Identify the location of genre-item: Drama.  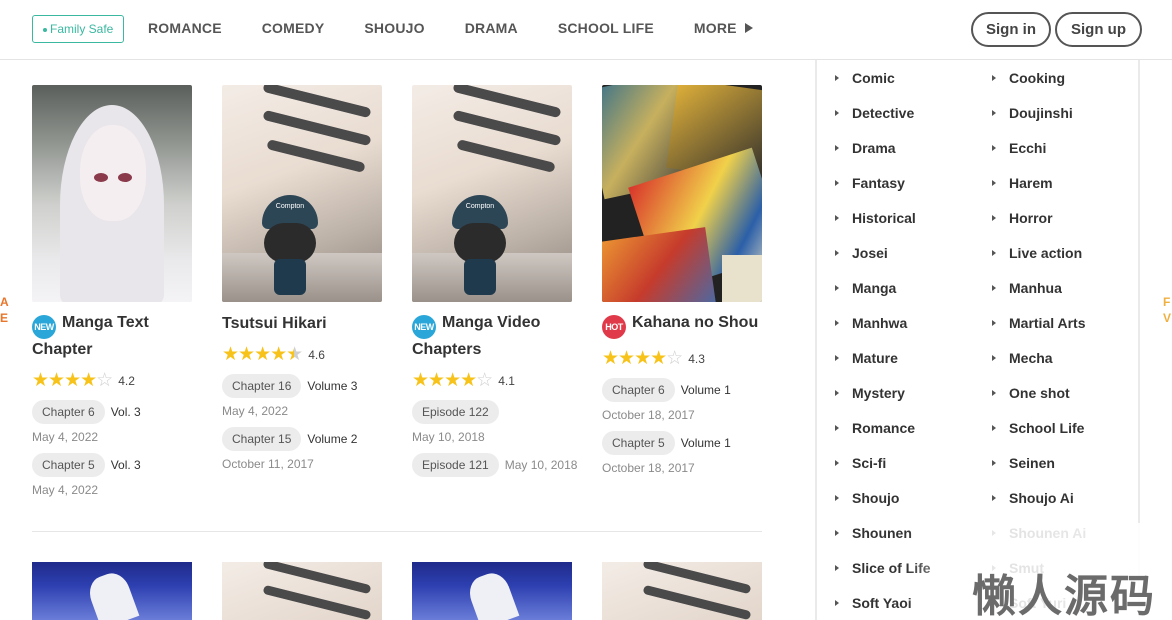
(865, 148).